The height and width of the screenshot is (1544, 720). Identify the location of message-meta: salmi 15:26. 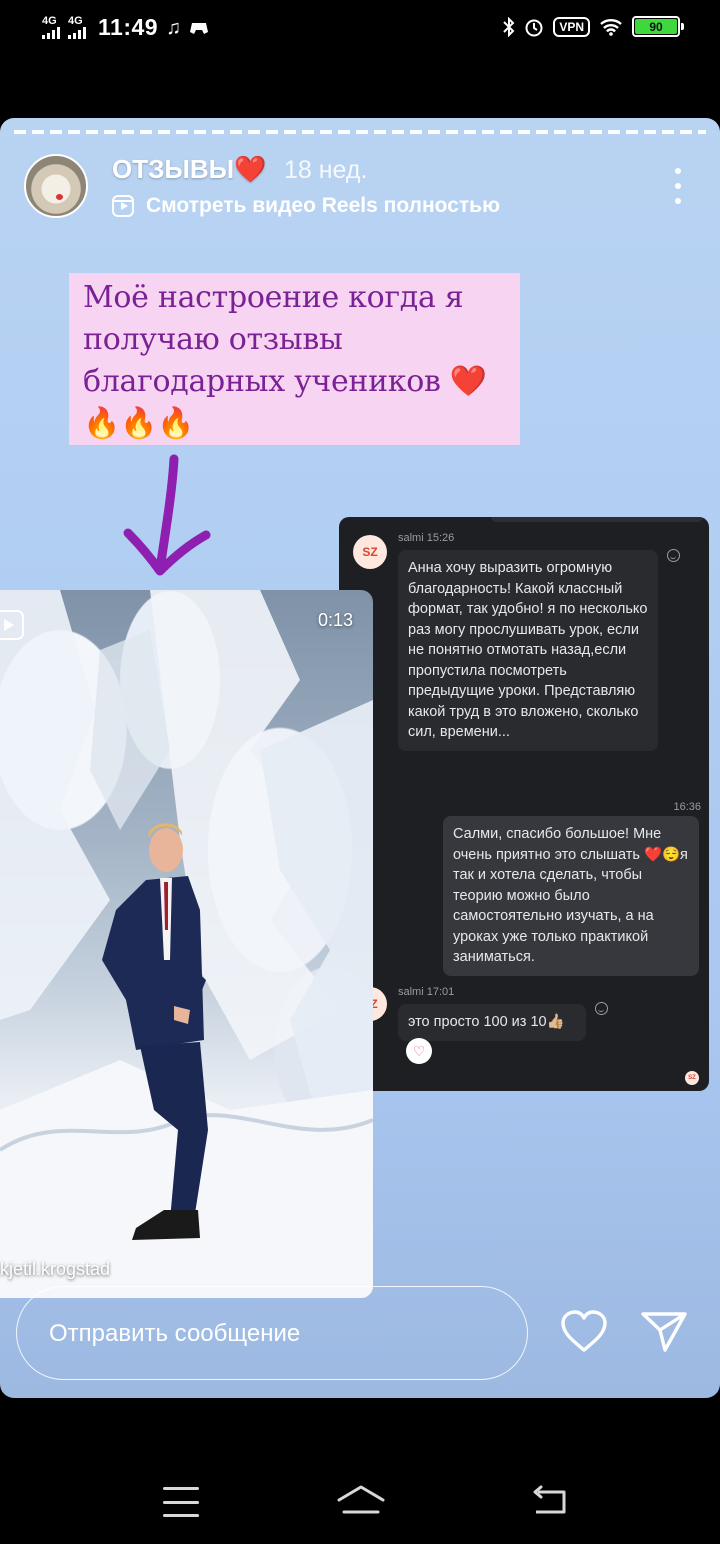
(426, 538).